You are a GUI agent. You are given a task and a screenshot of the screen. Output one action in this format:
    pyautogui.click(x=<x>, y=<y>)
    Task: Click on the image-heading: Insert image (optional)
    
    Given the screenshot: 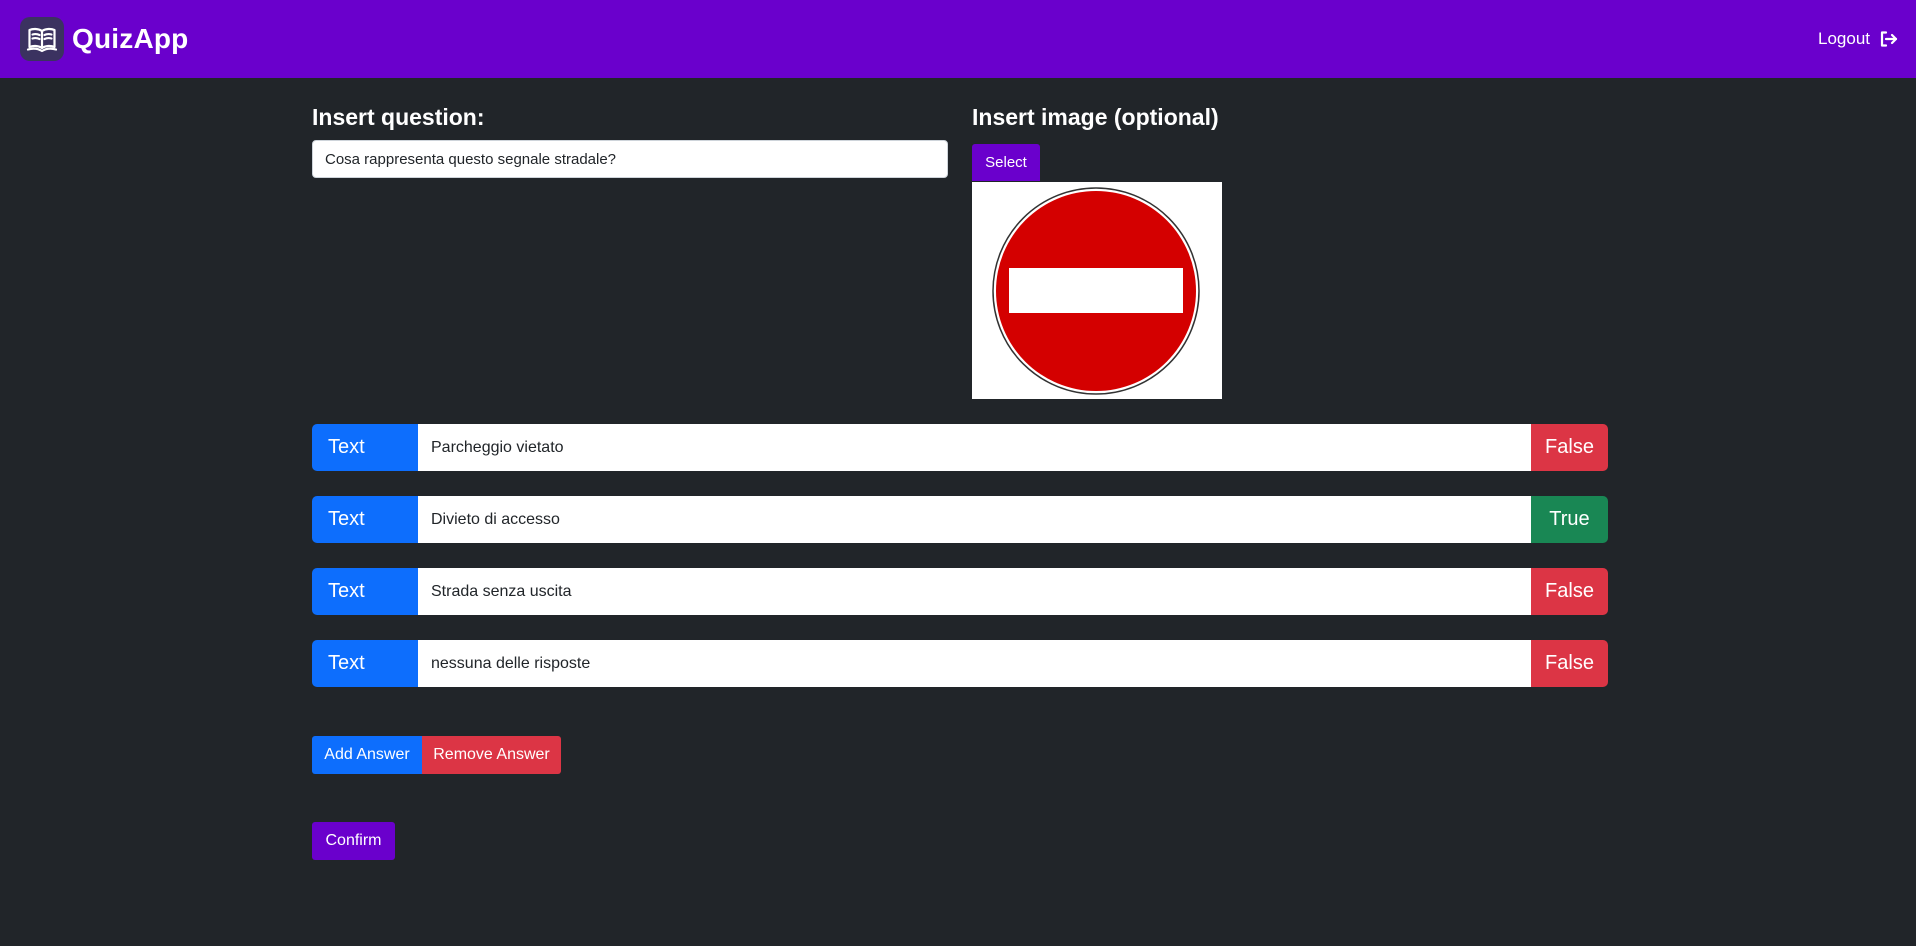 What is the action you would take?
    pyautogui.click(x=1095, y=117)
    